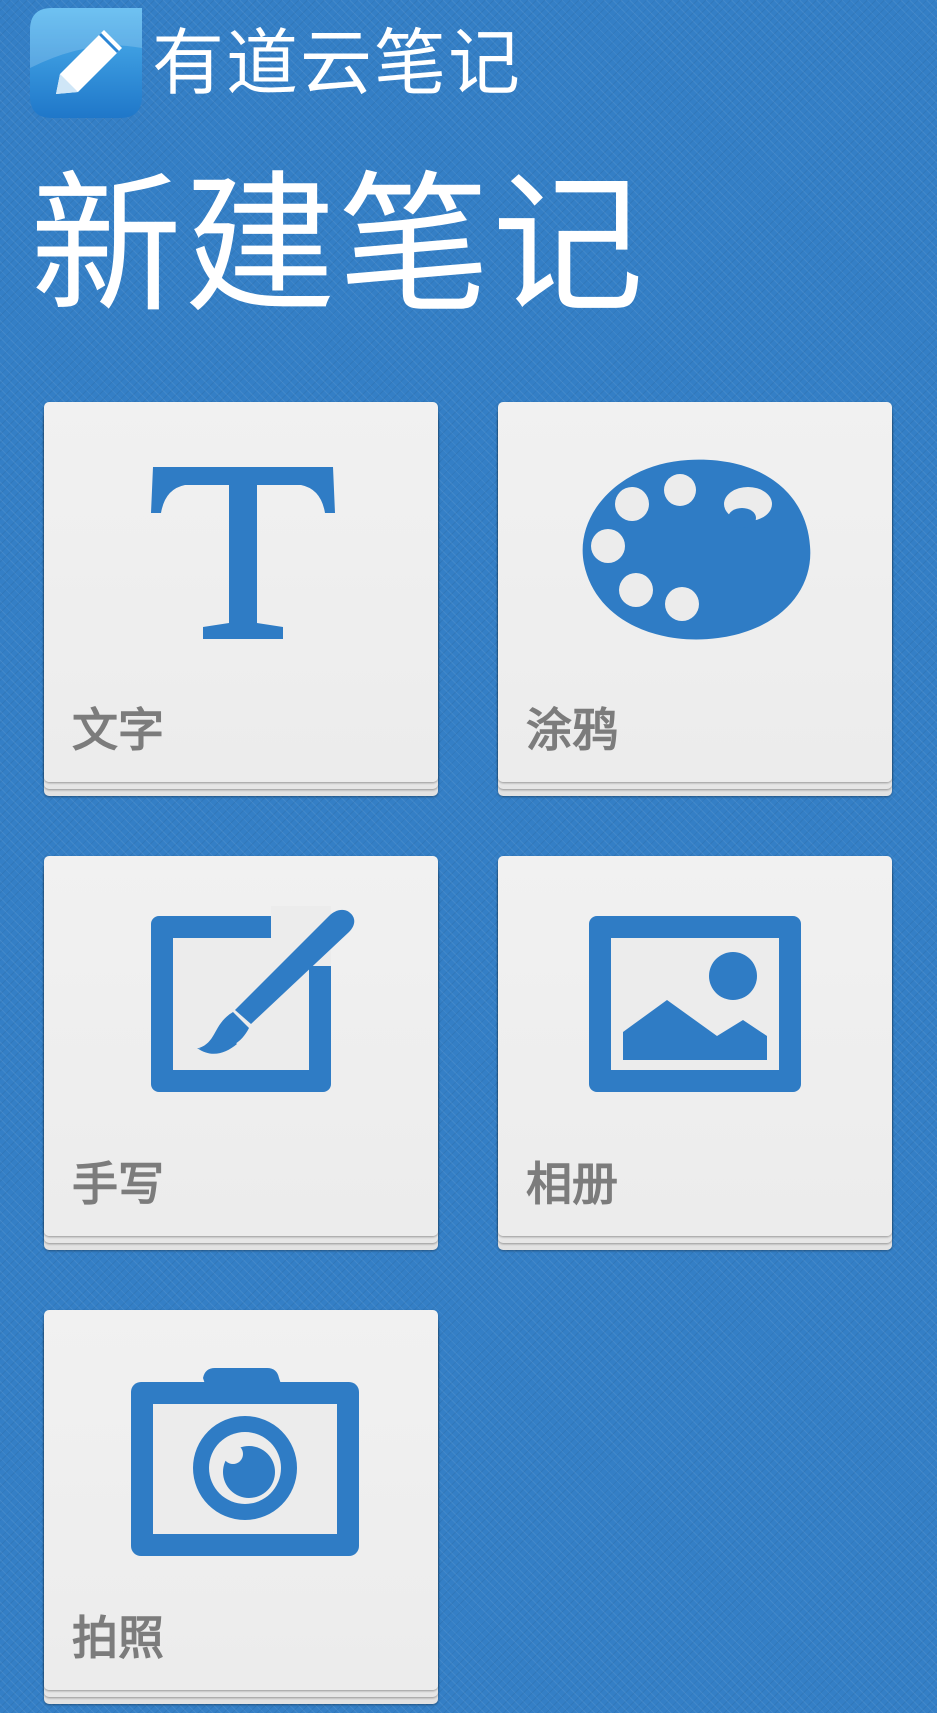 The image size is (937, 1713). What do you see at coordinates (118, 1184) in the screenshot?
I see `tile-label-handwriting: 手写` at bounding box center [118, 1184].